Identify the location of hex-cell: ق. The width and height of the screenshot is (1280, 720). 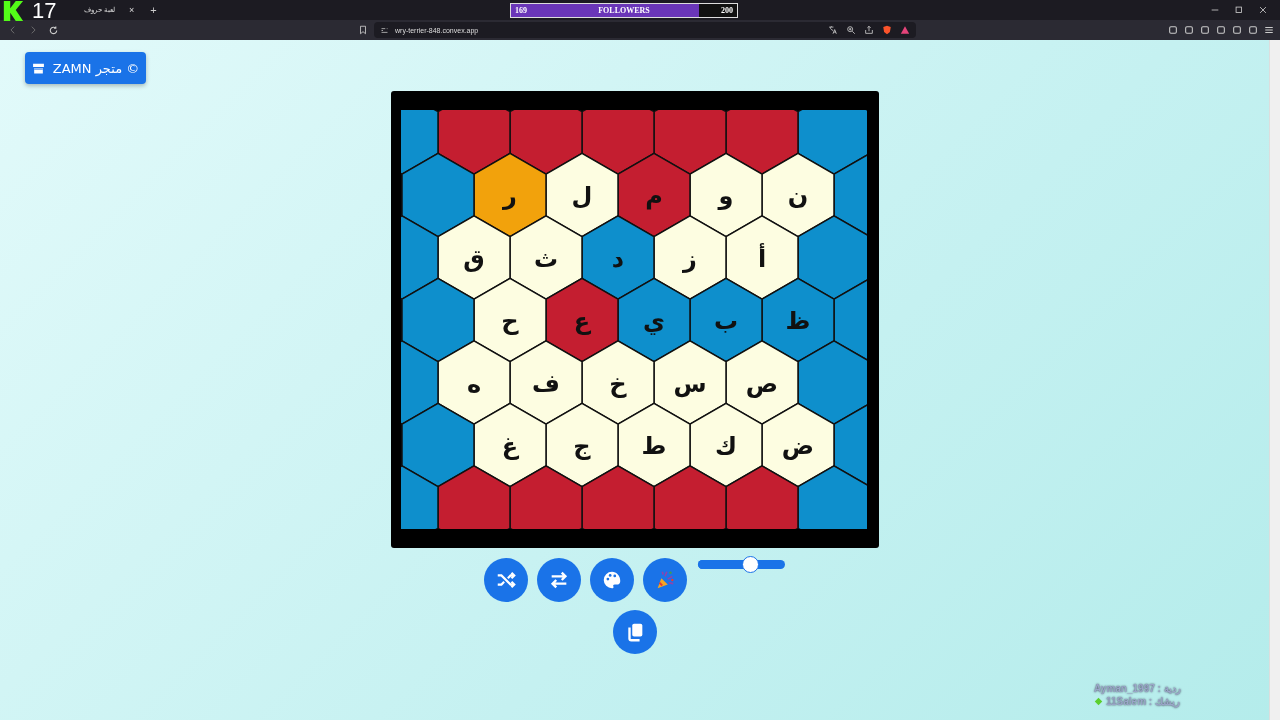
(473, 257).